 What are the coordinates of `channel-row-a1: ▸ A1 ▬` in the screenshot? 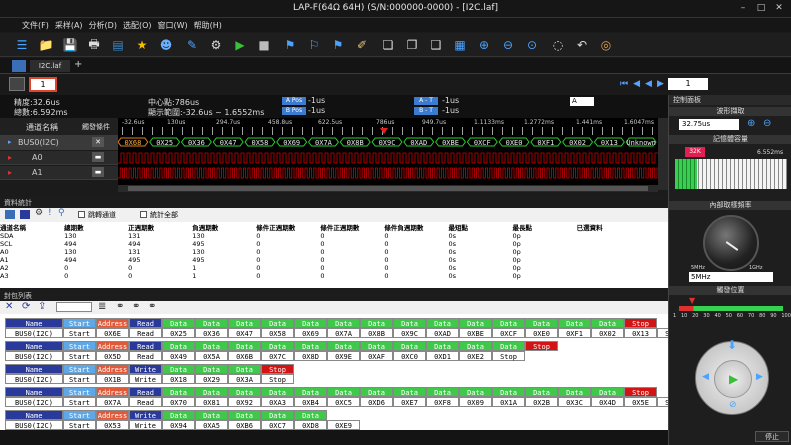 It's located at (59, 173).